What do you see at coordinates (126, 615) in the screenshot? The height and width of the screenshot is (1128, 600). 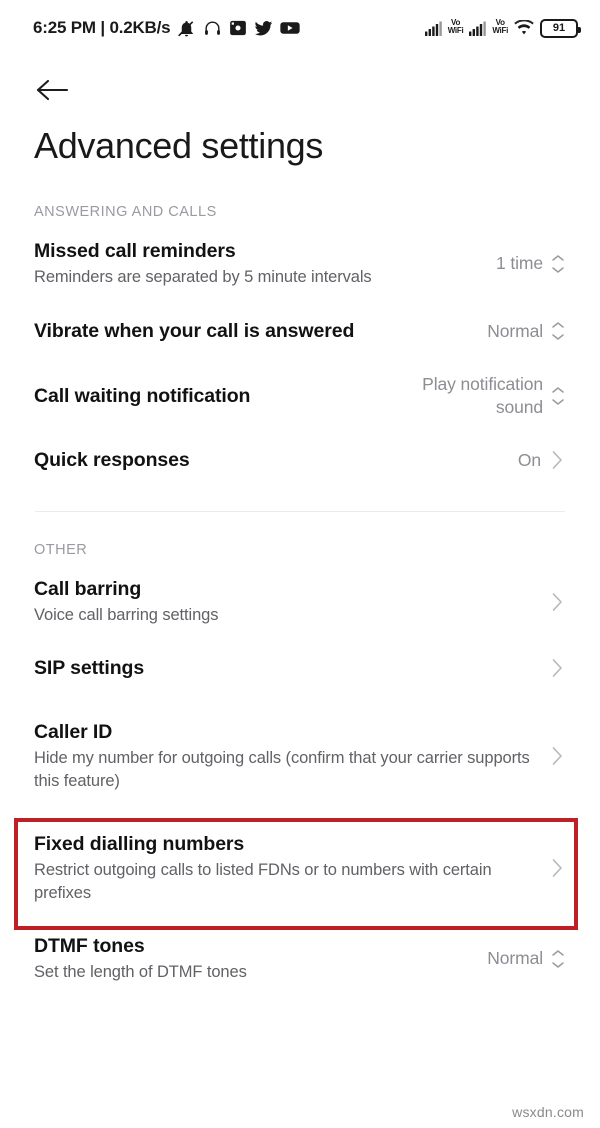 I see `row-subtitle: Voice call barring settings` at bounding box center [126, 615].